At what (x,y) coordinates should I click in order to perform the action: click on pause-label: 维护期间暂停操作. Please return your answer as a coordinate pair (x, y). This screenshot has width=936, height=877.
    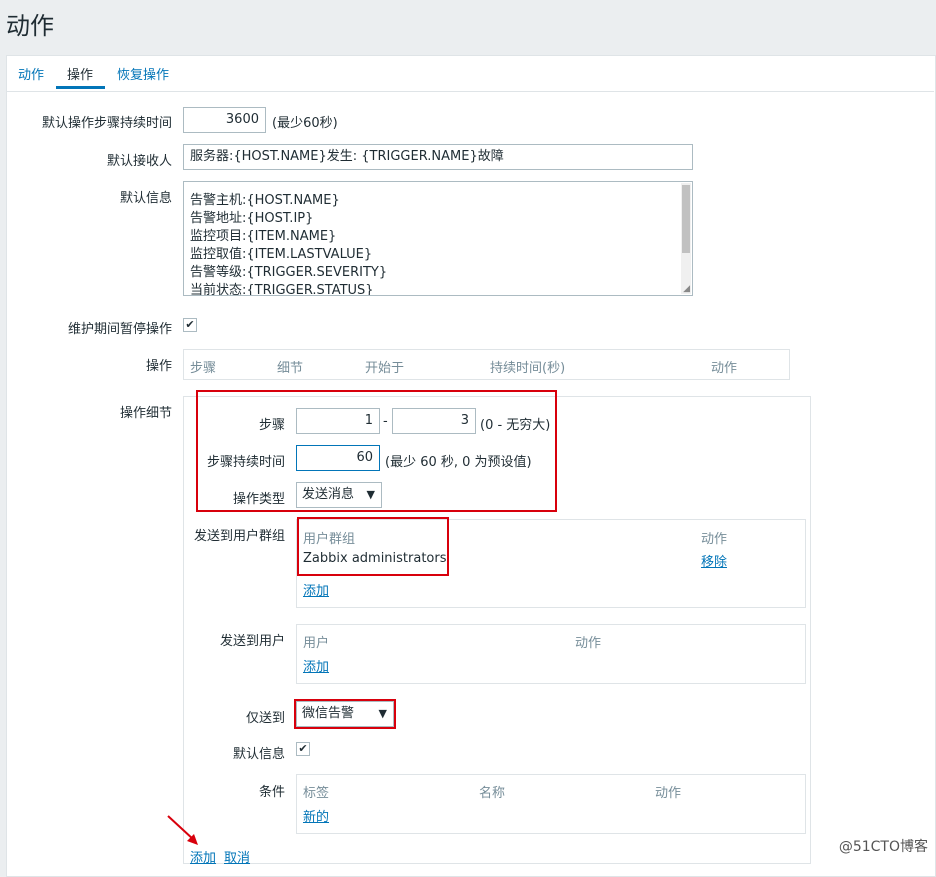
    Looking at the image, I should click on (119, 329).